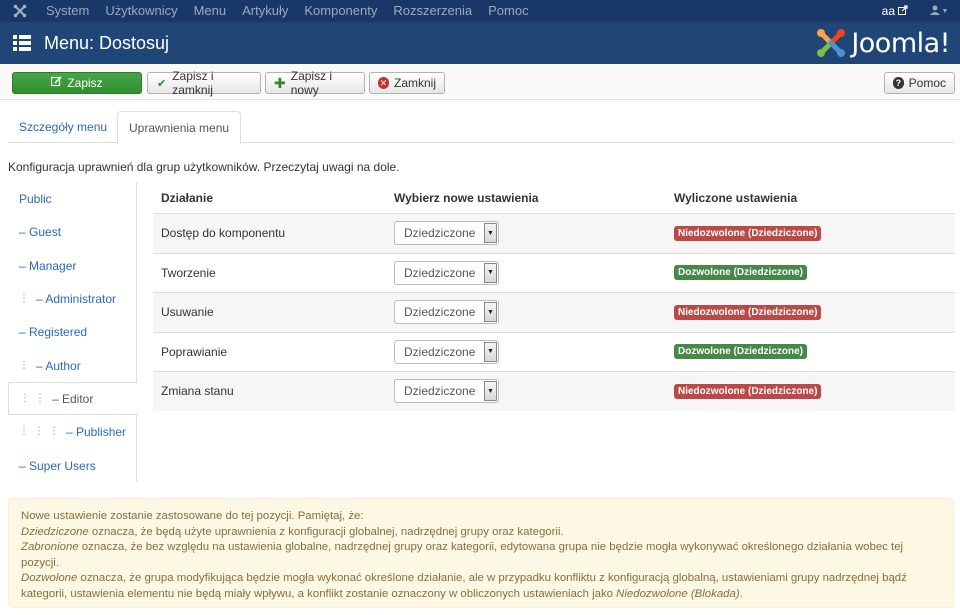 The image size is (960, 615). What do you see at coordinates (63, 127) in the screenshot?
I see `tab-menu-details: Szczegóły menu` at bounding box center [63, 127].